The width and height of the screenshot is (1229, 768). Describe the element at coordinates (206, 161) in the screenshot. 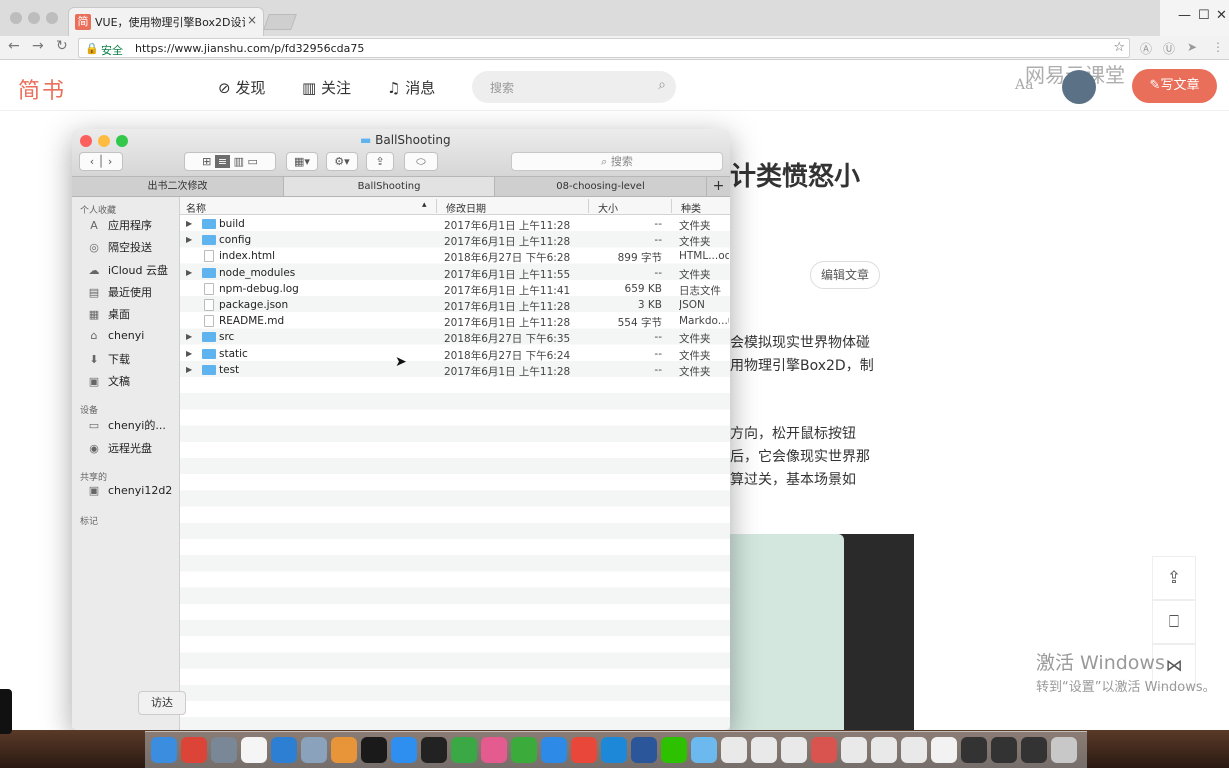

I see `icon-view-icon: ⊞` at that location.